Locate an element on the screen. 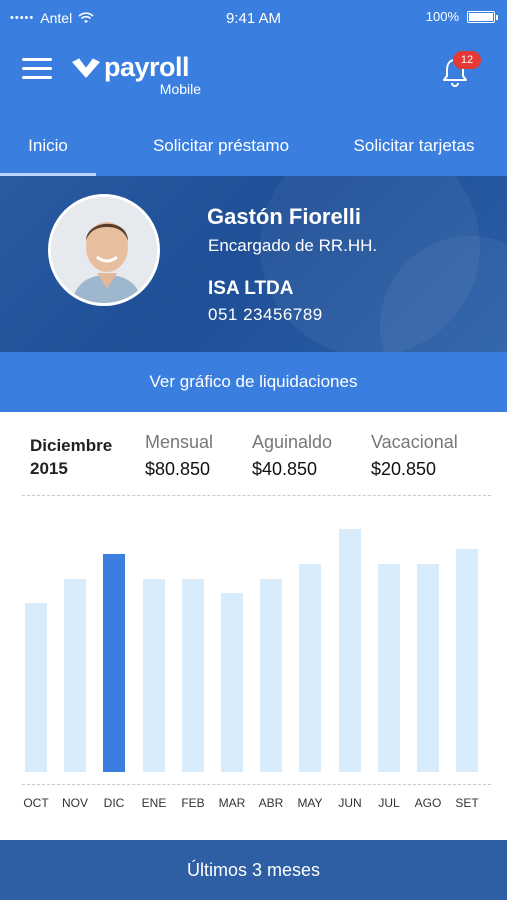 Image resolution: width=507 pixels, height=900 pixels. metric-label: Aguinaldo is located at coordinates (292, 442).